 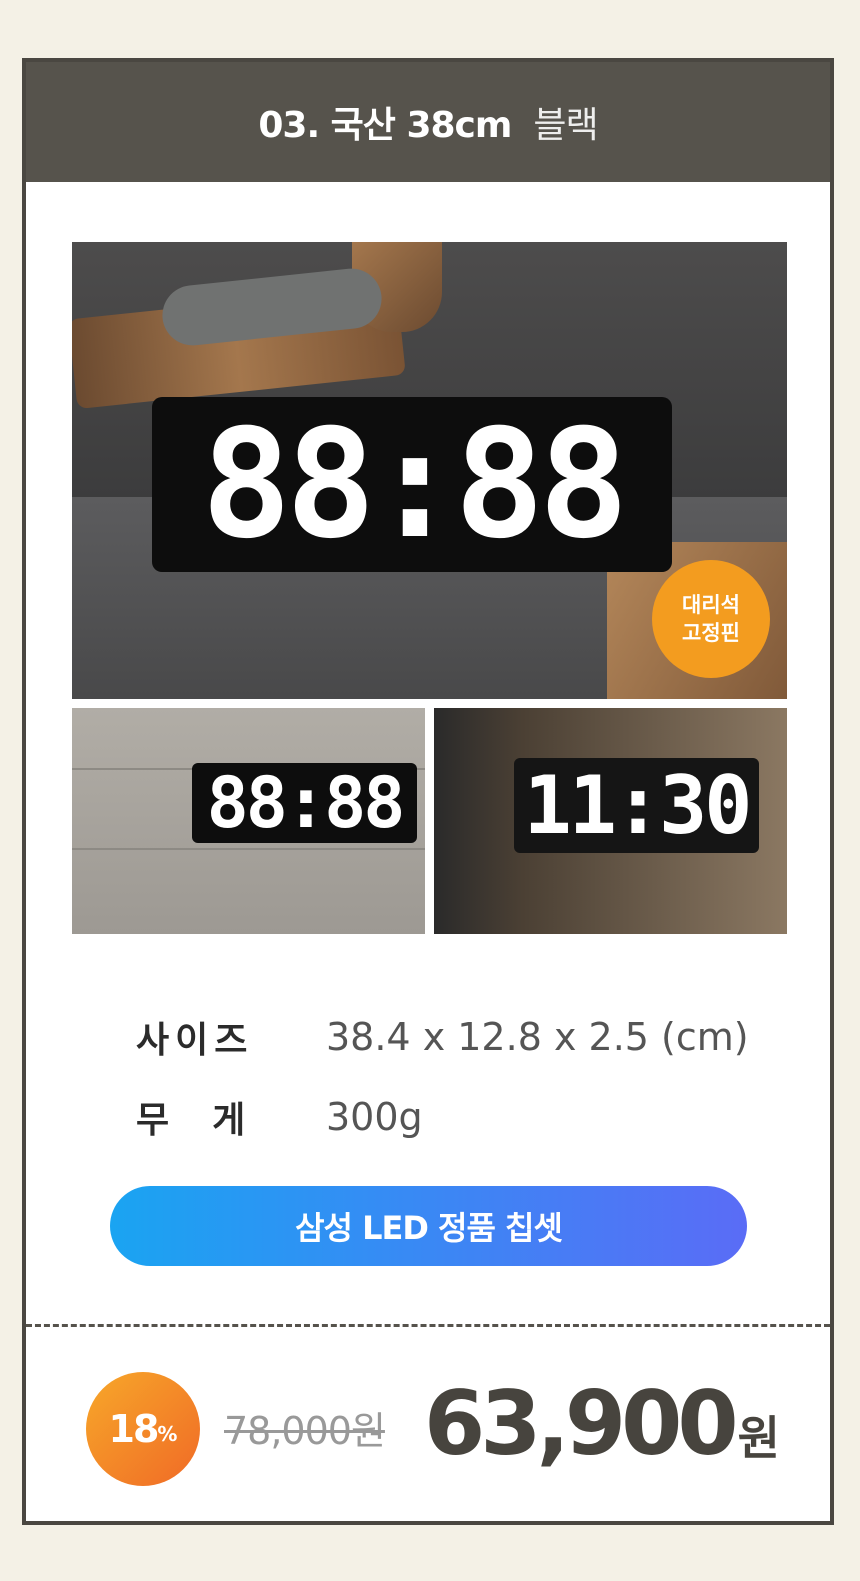 I want to click on sale-price-unit: 원, so click(x=758, y=1438).